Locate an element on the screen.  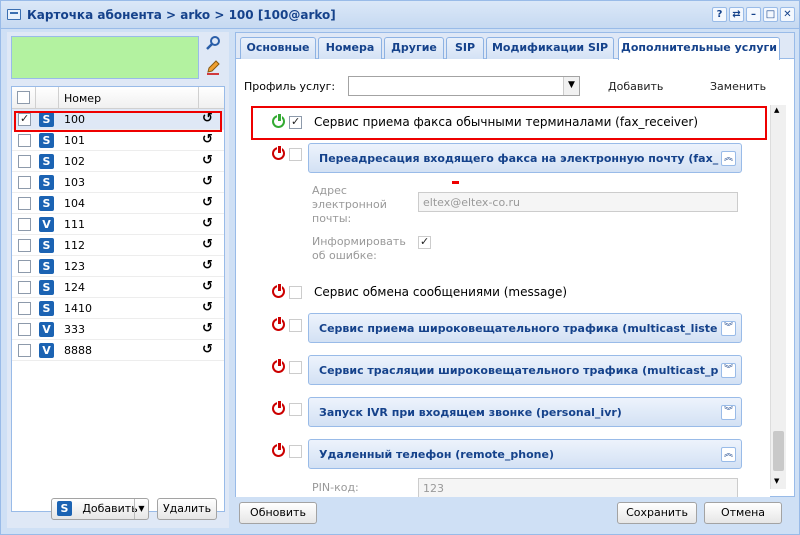
table-row: V 8888 ↺ is located at coordinates (118, 350).